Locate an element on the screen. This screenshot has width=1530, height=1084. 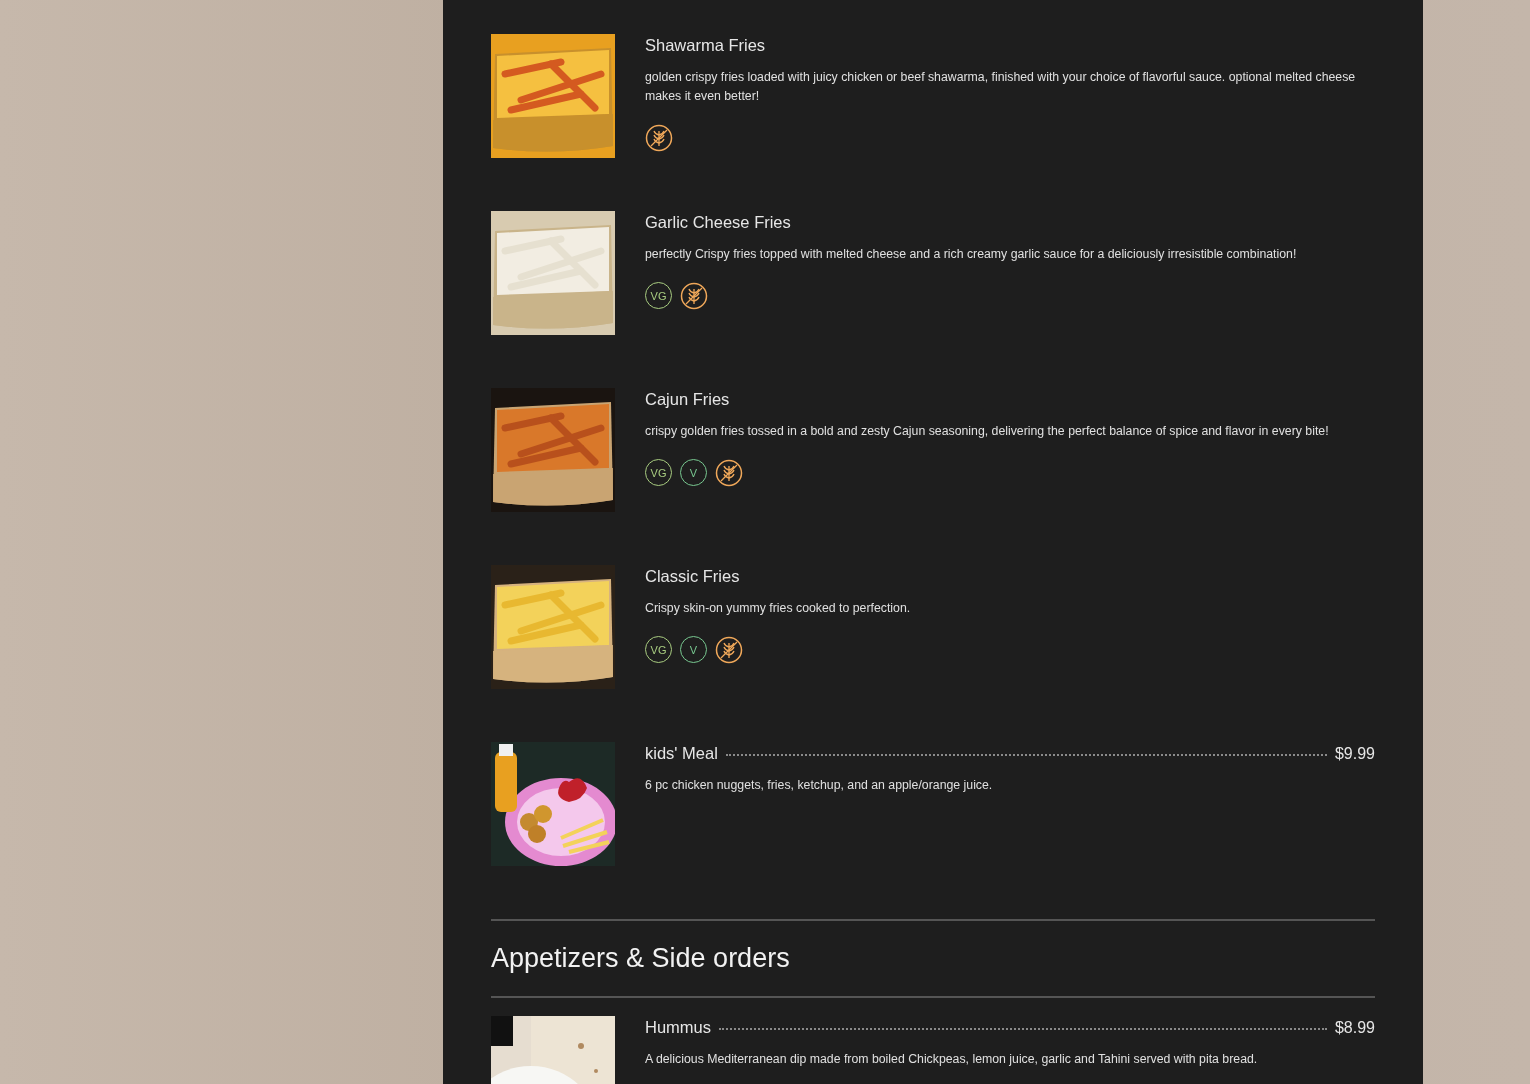
item-price: $9.99 is located at coordinates (1354, 754).